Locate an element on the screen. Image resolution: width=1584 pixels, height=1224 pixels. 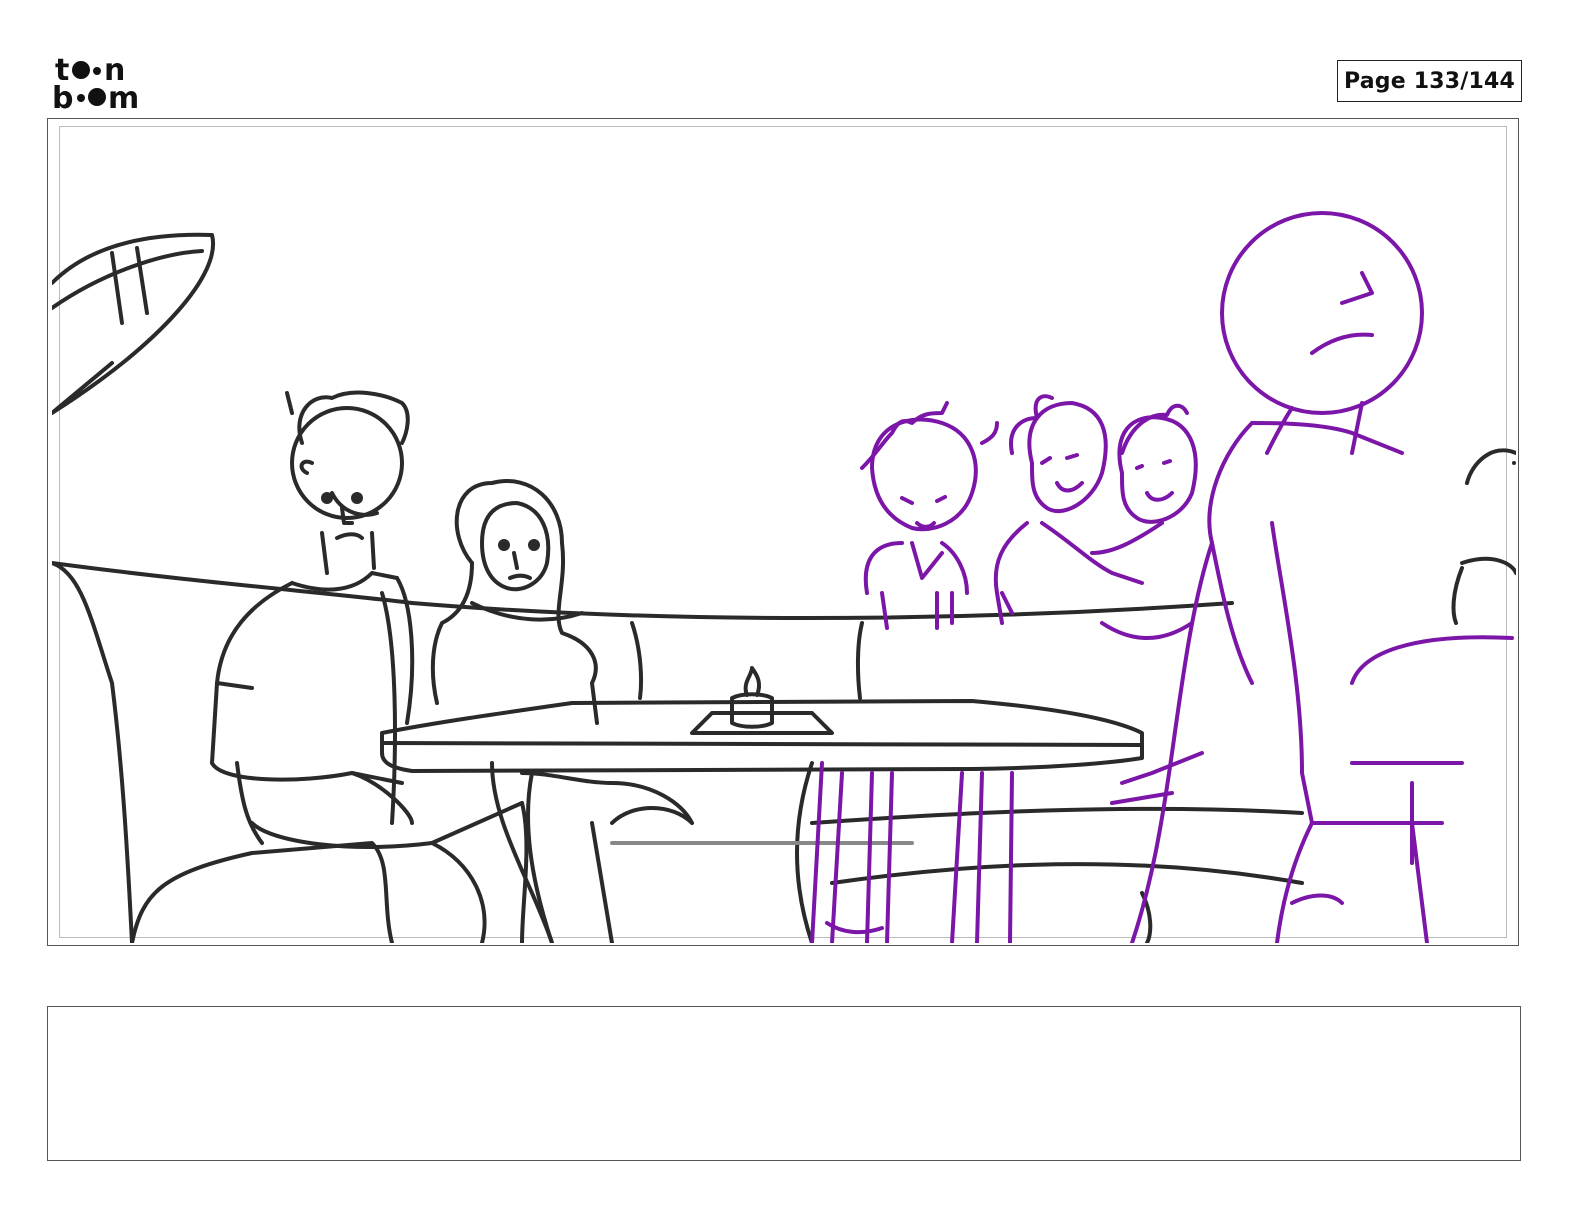
svg-text: m is located at coordinates (123, 96).